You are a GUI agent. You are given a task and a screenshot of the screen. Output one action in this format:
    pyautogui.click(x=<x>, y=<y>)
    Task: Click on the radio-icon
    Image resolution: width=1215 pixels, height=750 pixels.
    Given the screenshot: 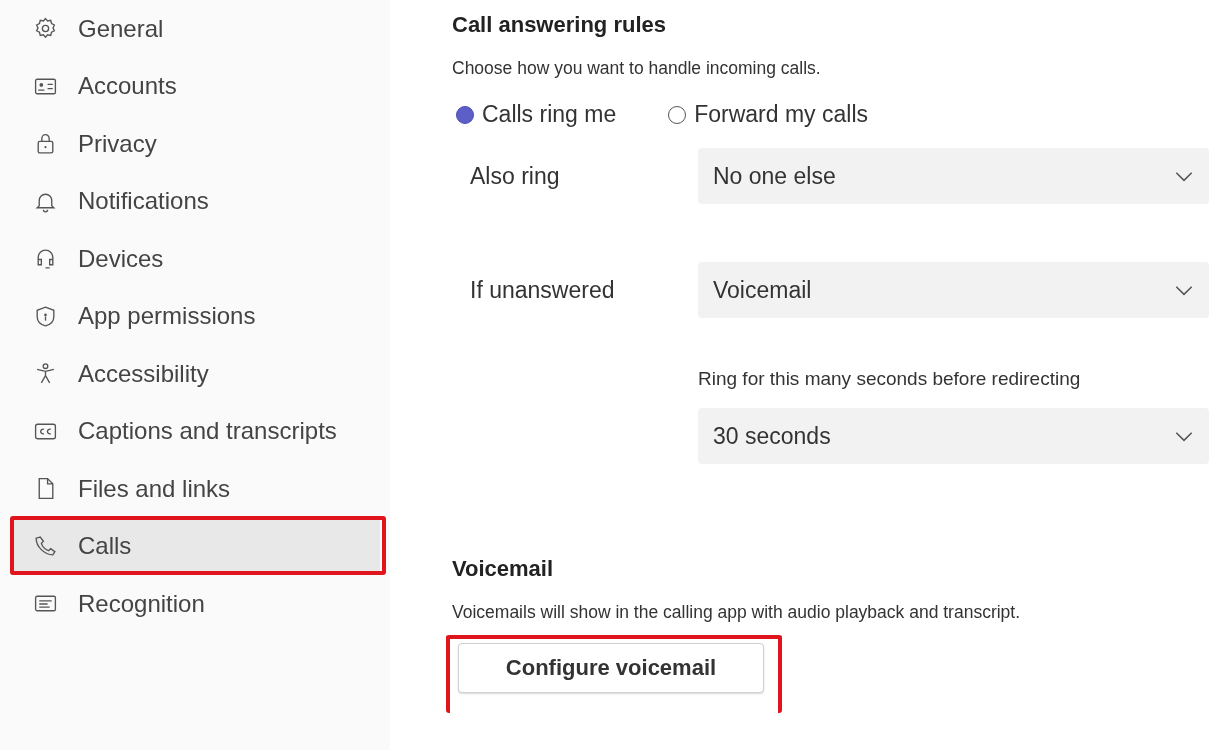 What is the action you would take?
    pyautogui.click(x=465, y=114)
    